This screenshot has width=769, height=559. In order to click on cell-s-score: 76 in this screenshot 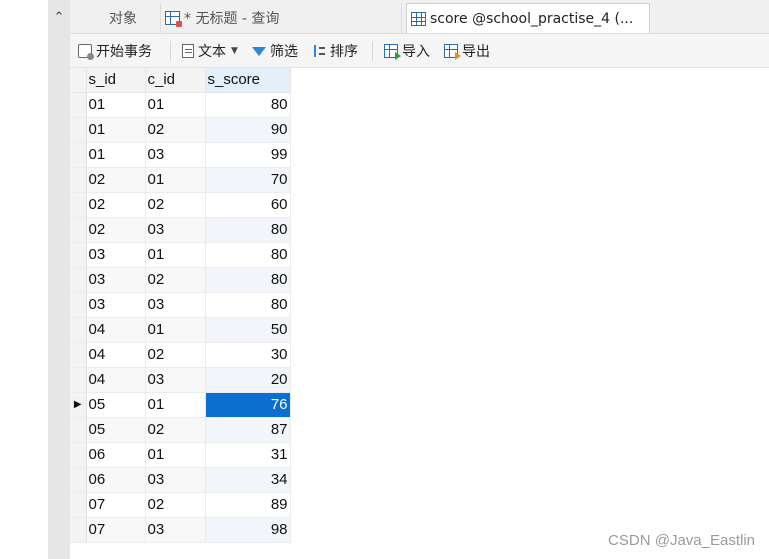, I will do `click(248, 405)`.